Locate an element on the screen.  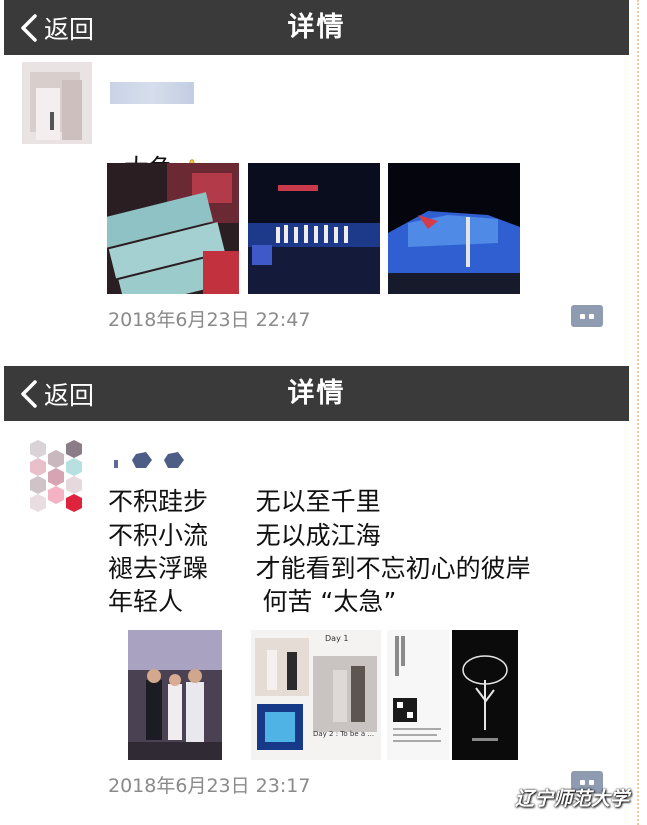
top-nav-bar-2: 返回 详情 is located at coordinates (316, 393).